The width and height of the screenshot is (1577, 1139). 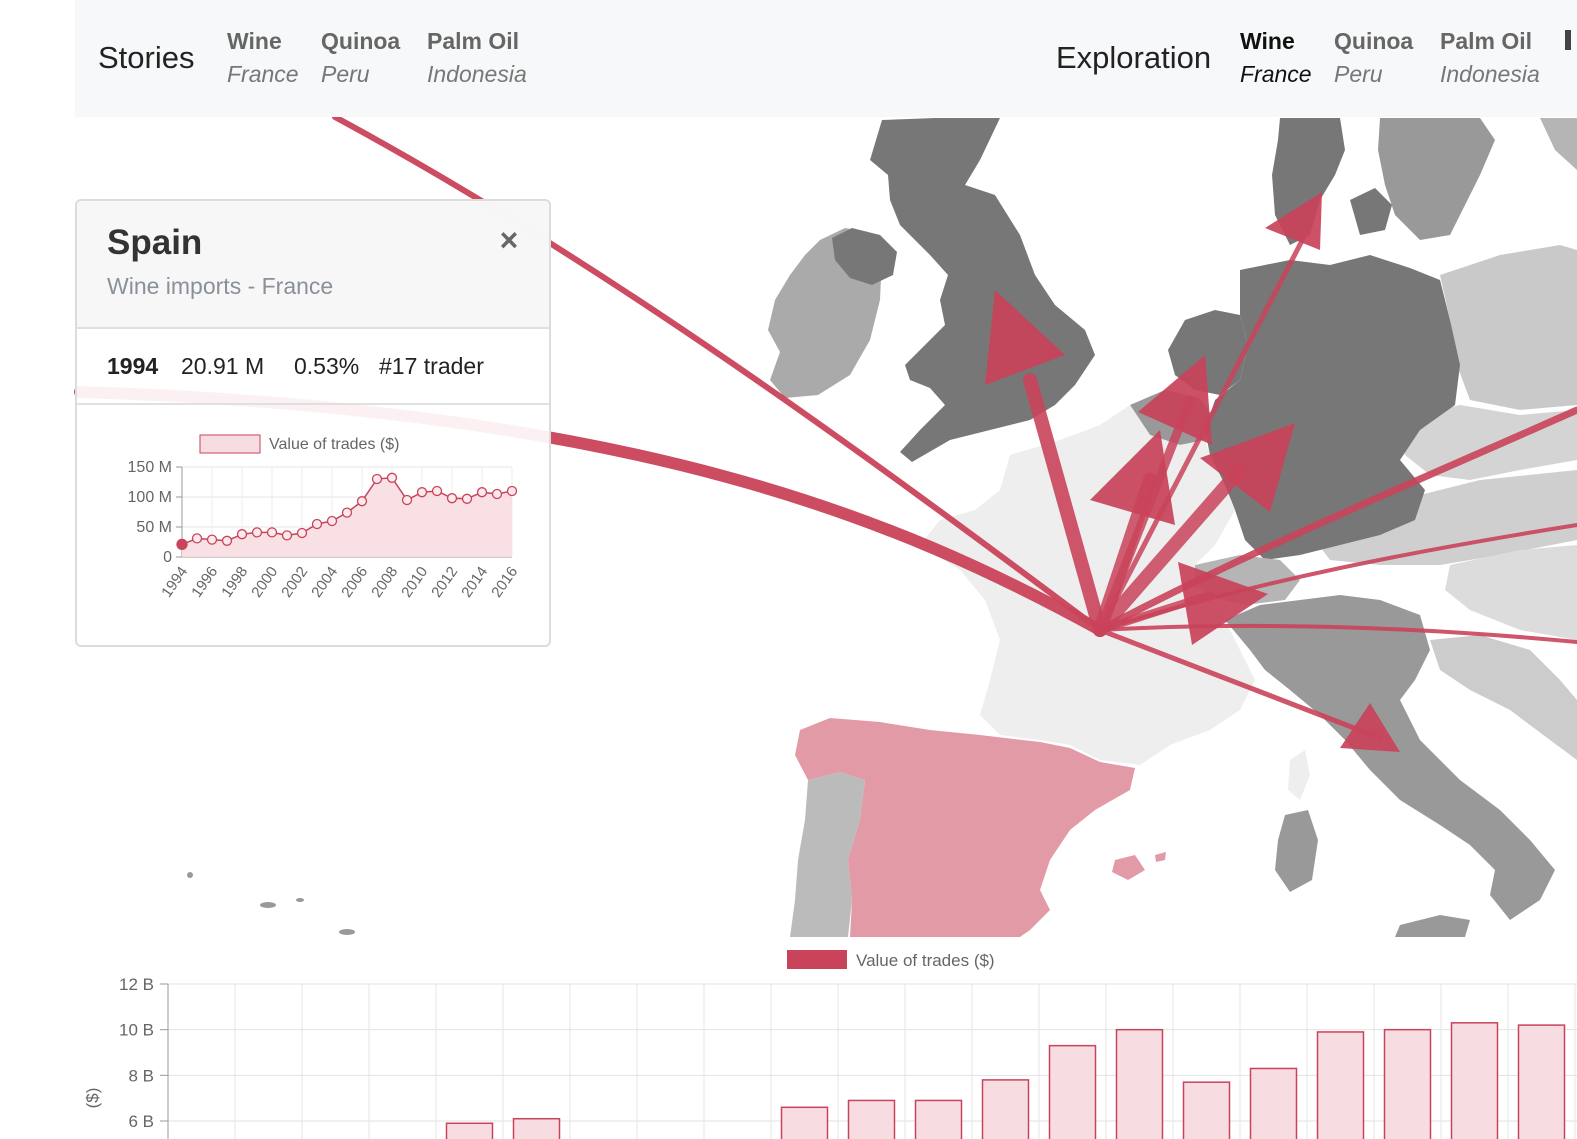 I want to click on stat-share: 0.53%, so click(x=327, y=366).